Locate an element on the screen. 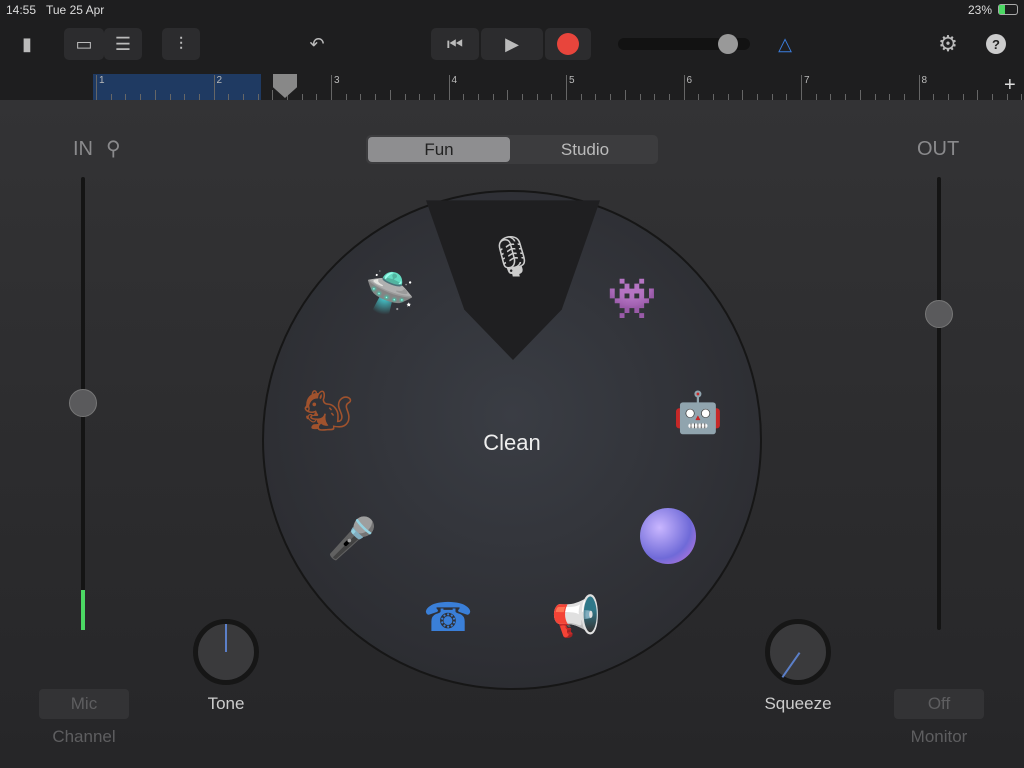 Image resolution: width=1024 pixels, height=768 pixels. bar-number: 4 is located at coordinates (452, 87).